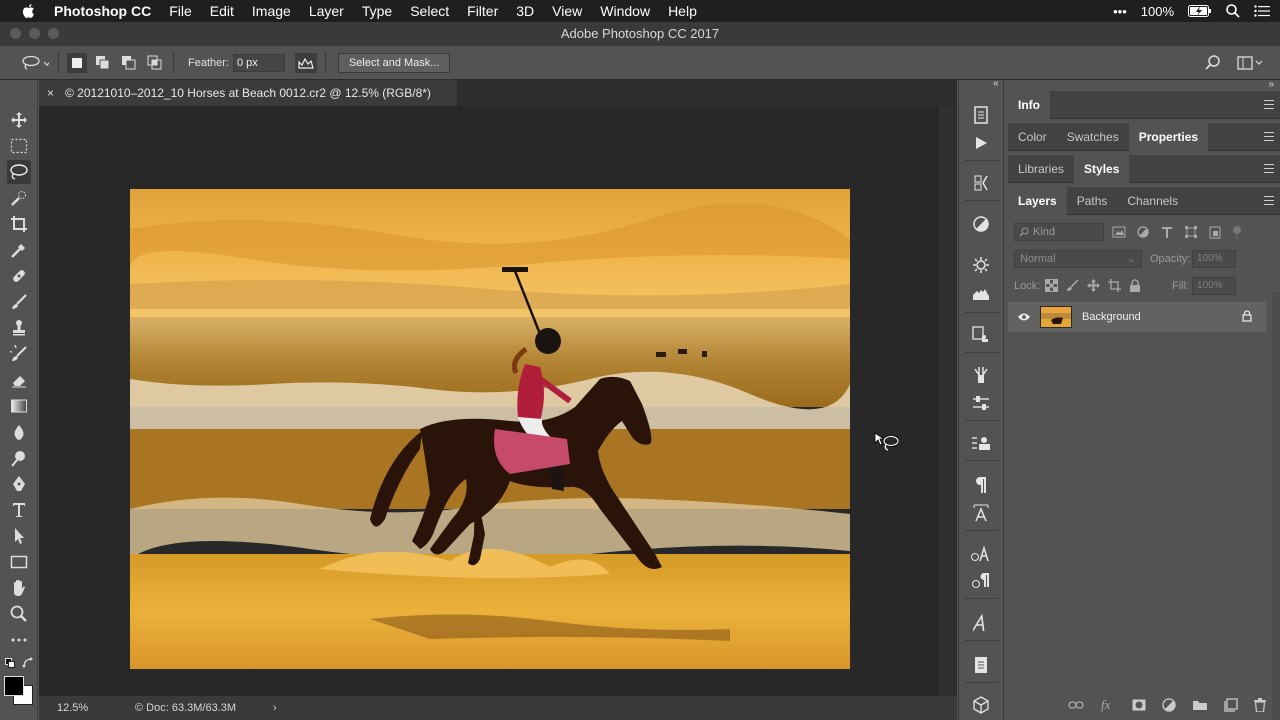 The height and width of the screenshot is (720, 1280). What do you see at coordinates (1114, 285) in the screenshot?
I see `lock-artboard-icon` at bounding box center [1114, 285].